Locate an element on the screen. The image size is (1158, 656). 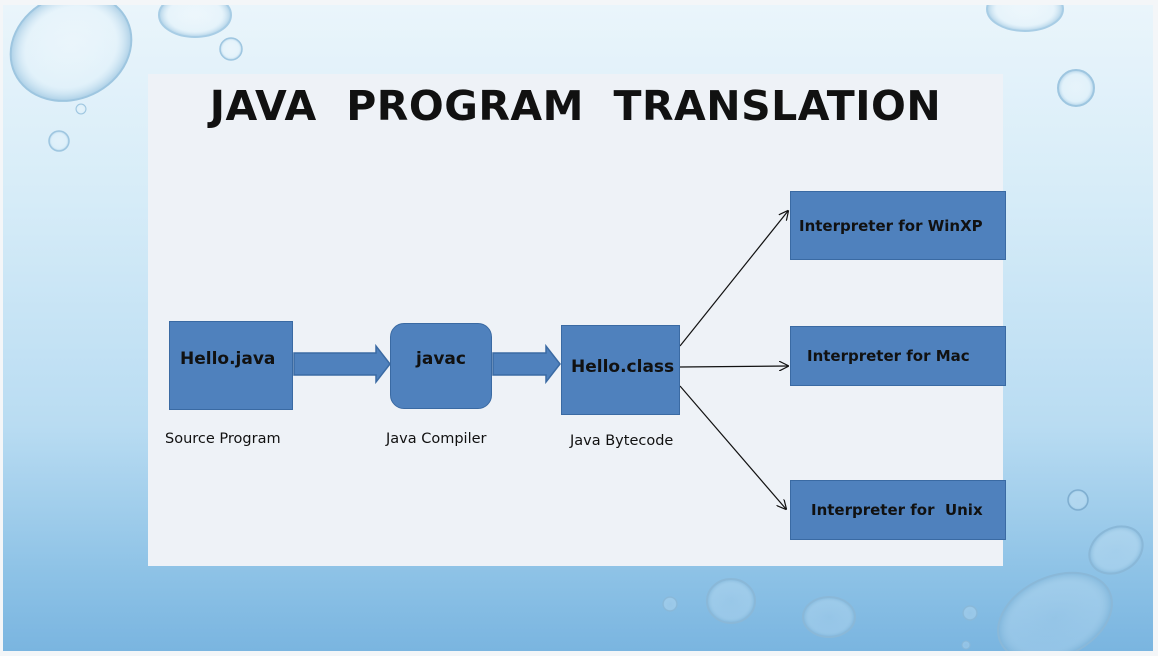
arrow-to-interpreter-winxp is located at coordinates (733, 279).